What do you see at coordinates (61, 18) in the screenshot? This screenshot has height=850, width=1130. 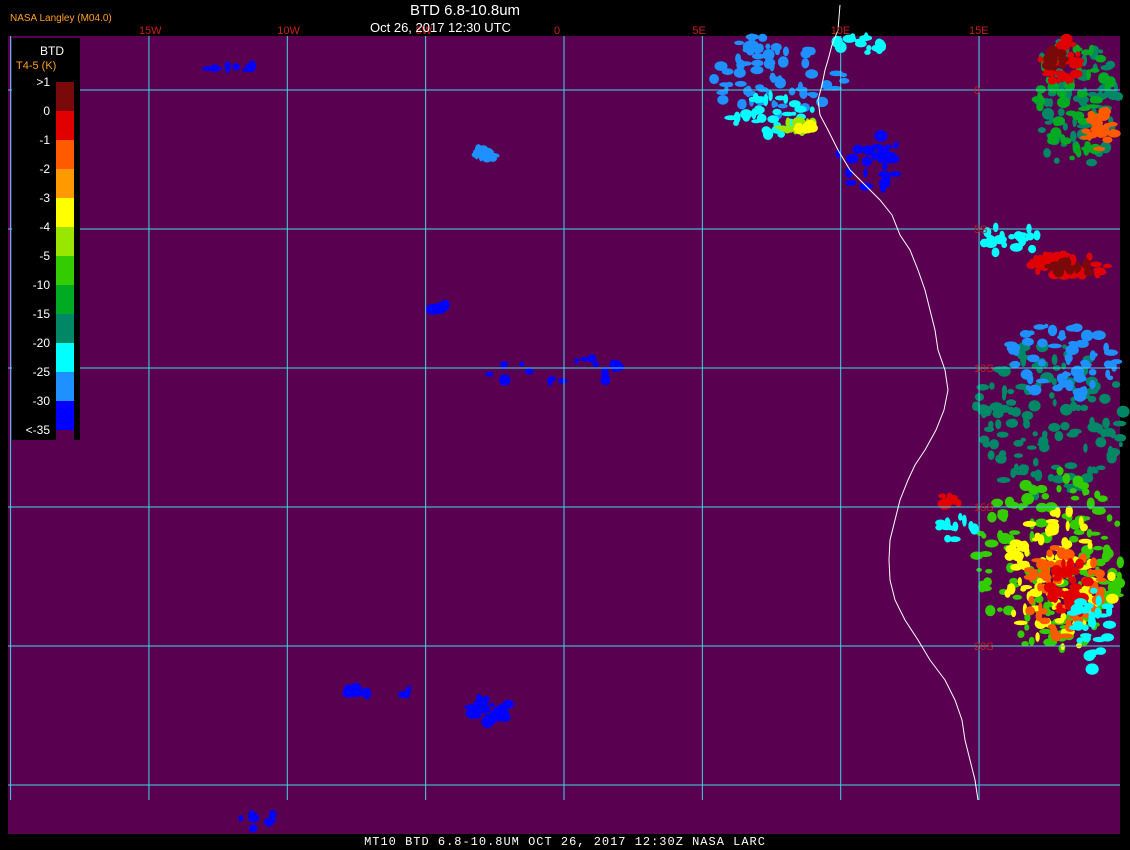 I see `source-label: NASA Langley (M04.0)` at bounding box center [61, 18].